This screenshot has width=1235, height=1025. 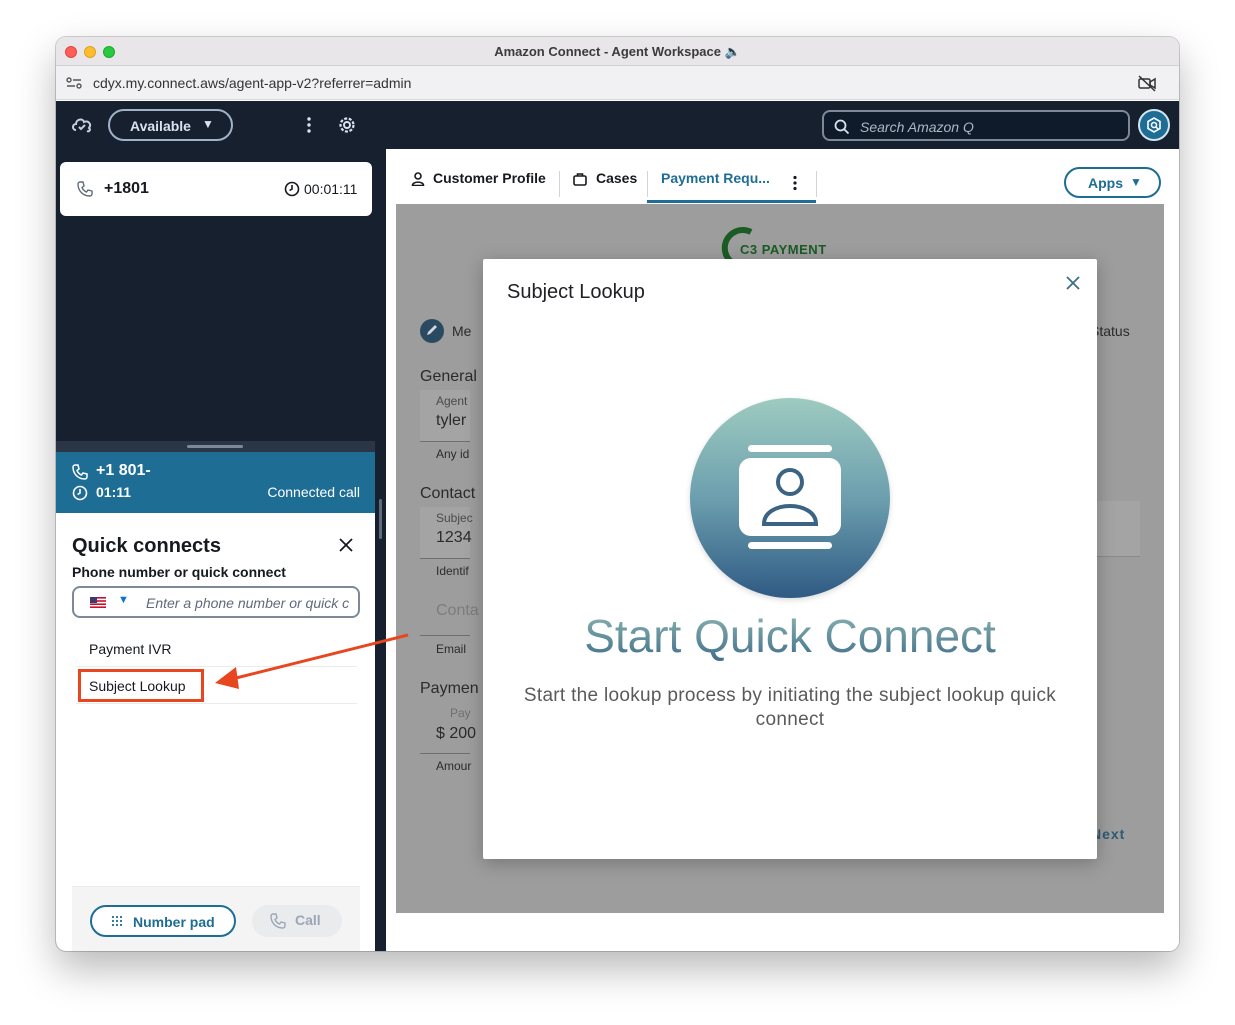 I want to click on more-options-icon, so click(x=309, y=125).